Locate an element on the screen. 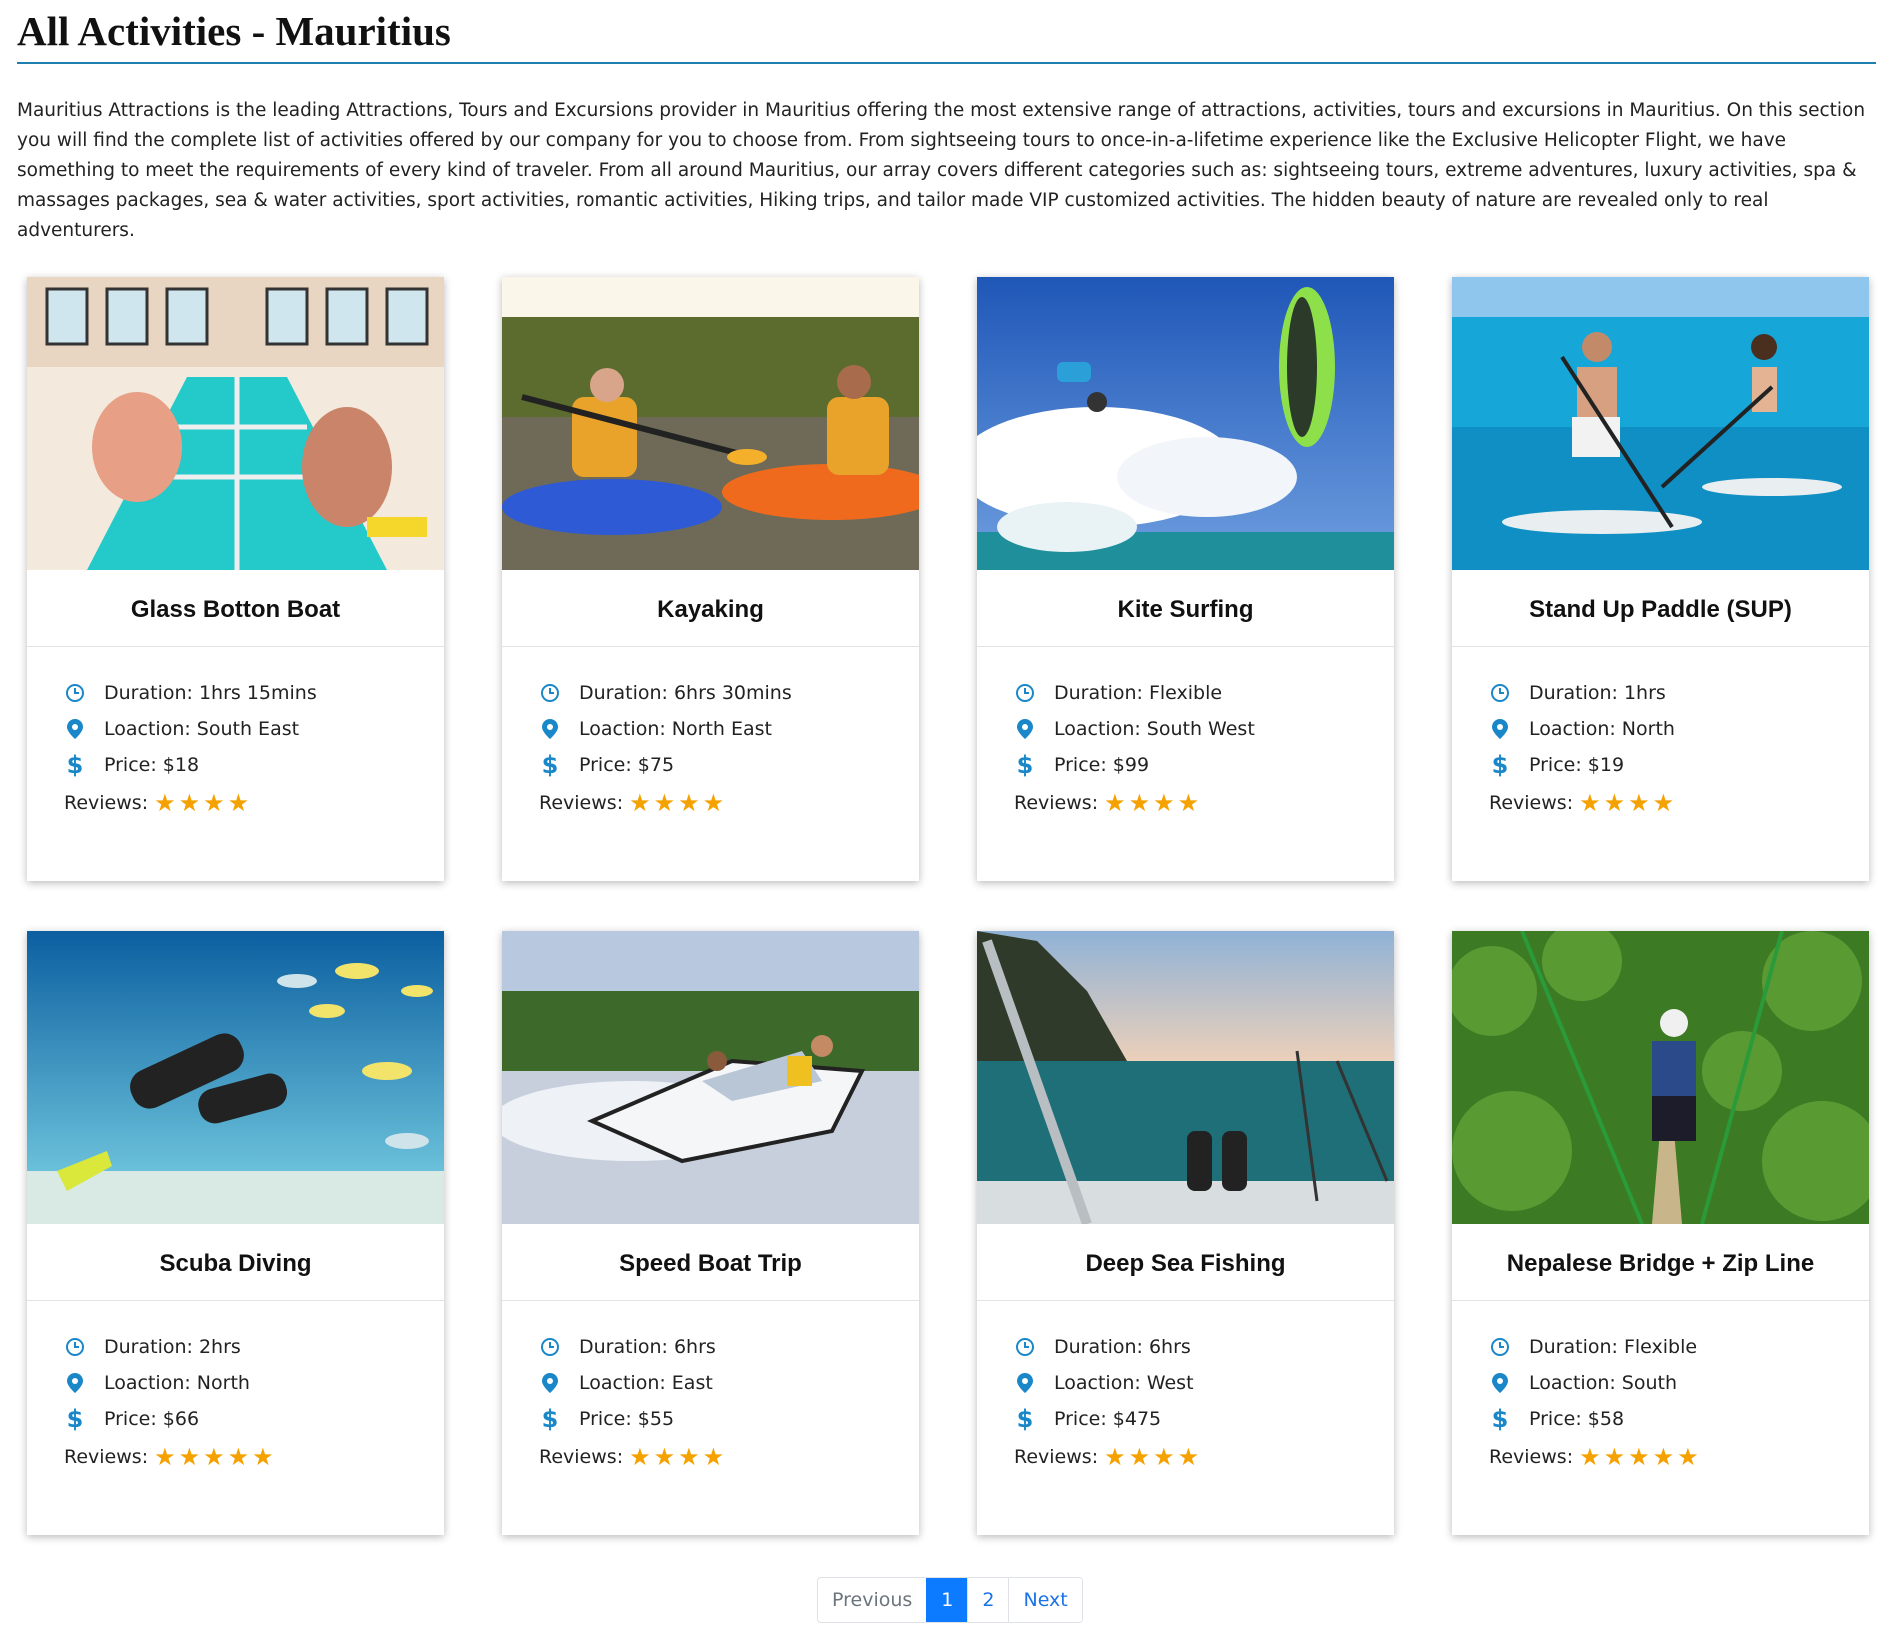 This screenshot has height=1635, width=1893. duration-text: Duration: Flexible is located at coordinates (1613, 1347).